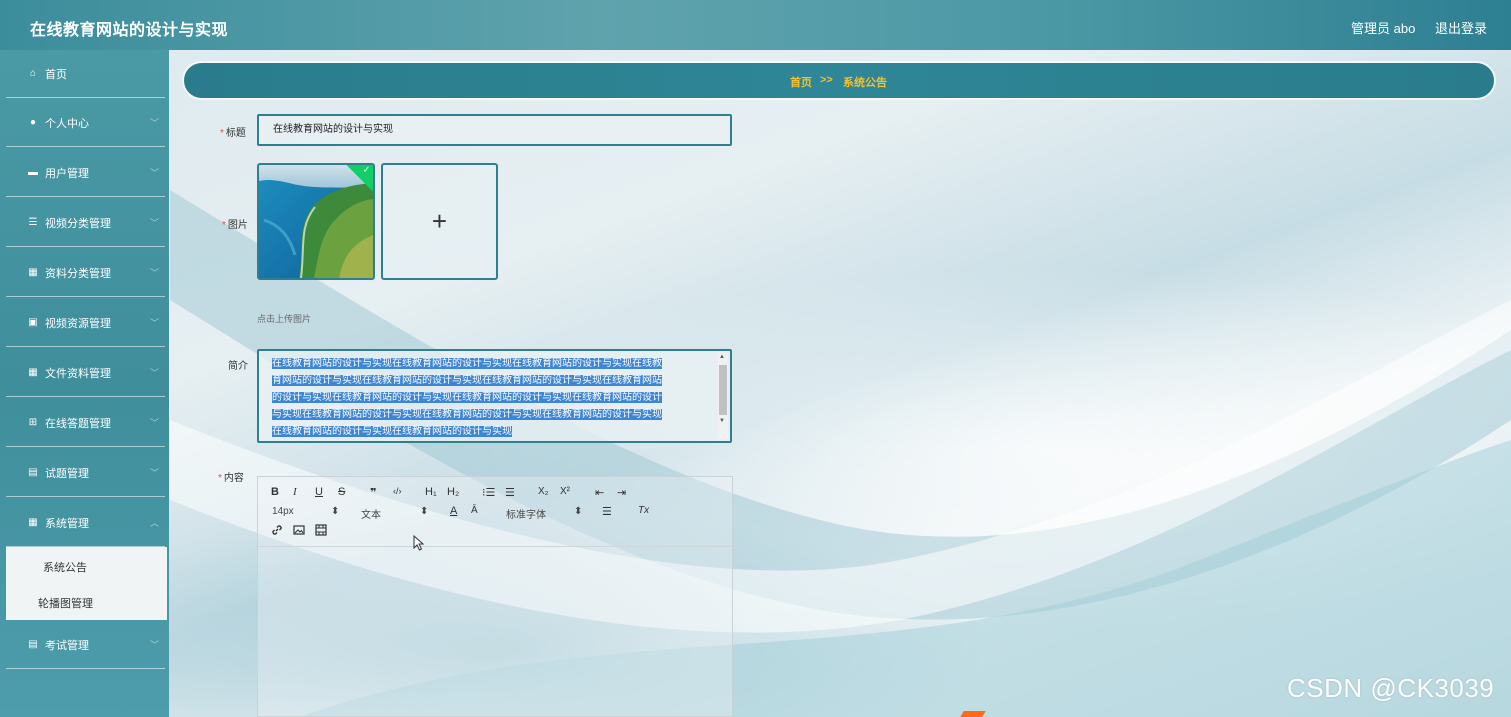  What do you see at coordinates (839, 80) in the screenshot?
I see `breadcrumb: 首页 >> 系统公告` at bounding box center [839, 80].